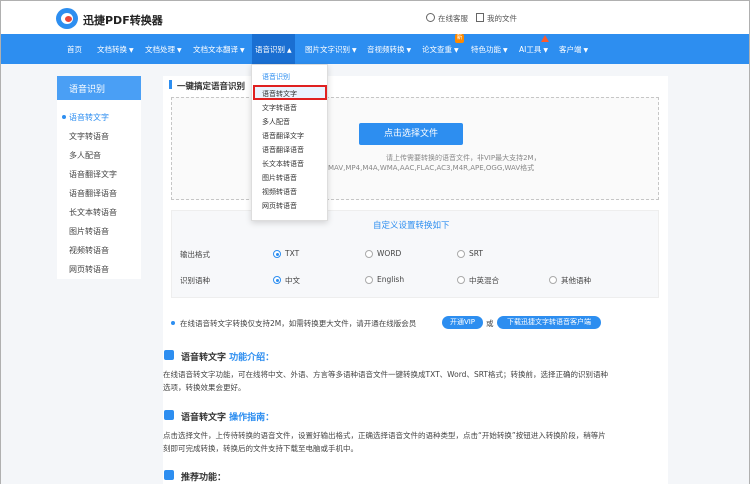 This screenshot has width=750, height=484. What do you see at coordinates (89, 117) in the screenshot?
I see `sidebar-item-speech-to-text: 语音转文字` at bounding box center [89, 117].